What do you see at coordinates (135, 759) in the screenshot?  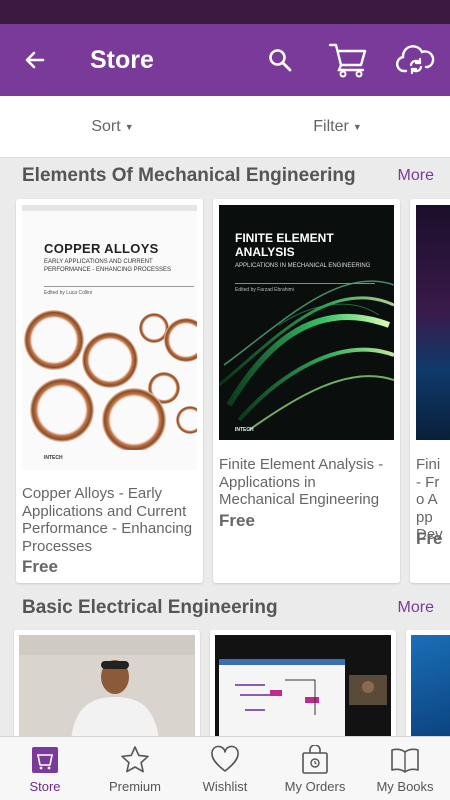 I see `star-icon` at bounding box center [135, 759].